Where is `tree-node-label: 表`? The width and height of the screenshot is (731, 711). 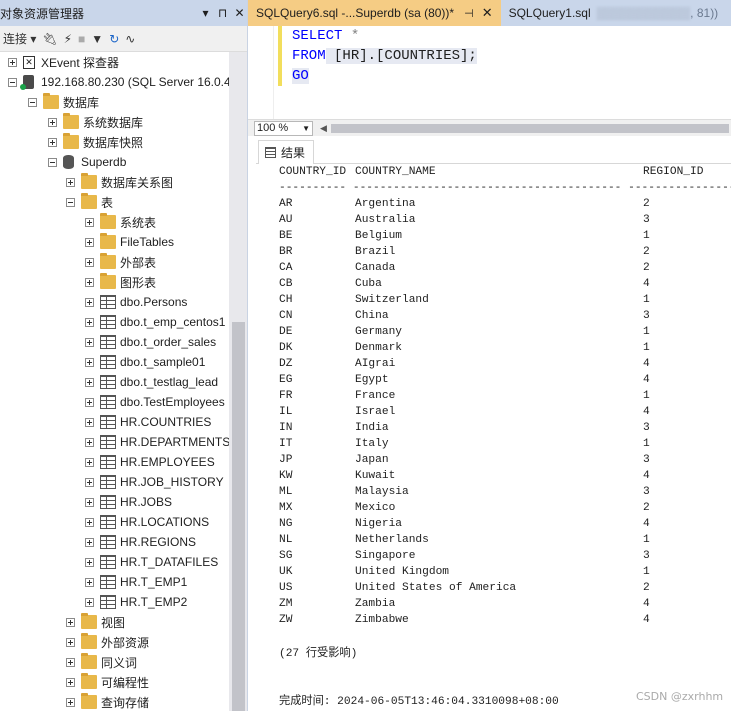
tree-node-label: 表 is located at coordinates (107, 202).